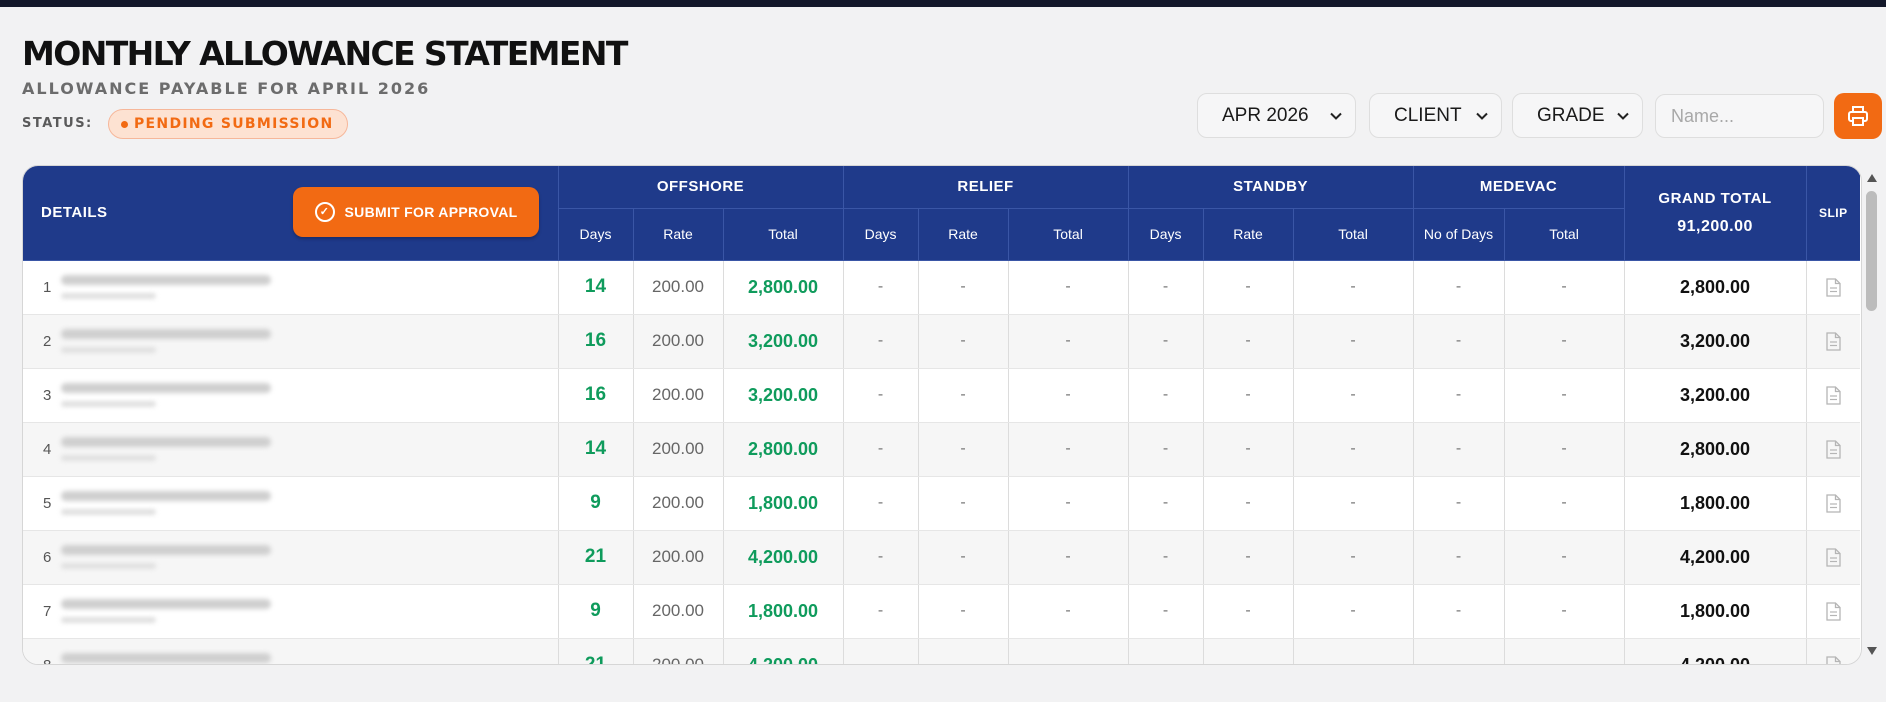 The height and width of the screenshot is (702, 1886). I want to click on row-number: 4, so click(41, 449).